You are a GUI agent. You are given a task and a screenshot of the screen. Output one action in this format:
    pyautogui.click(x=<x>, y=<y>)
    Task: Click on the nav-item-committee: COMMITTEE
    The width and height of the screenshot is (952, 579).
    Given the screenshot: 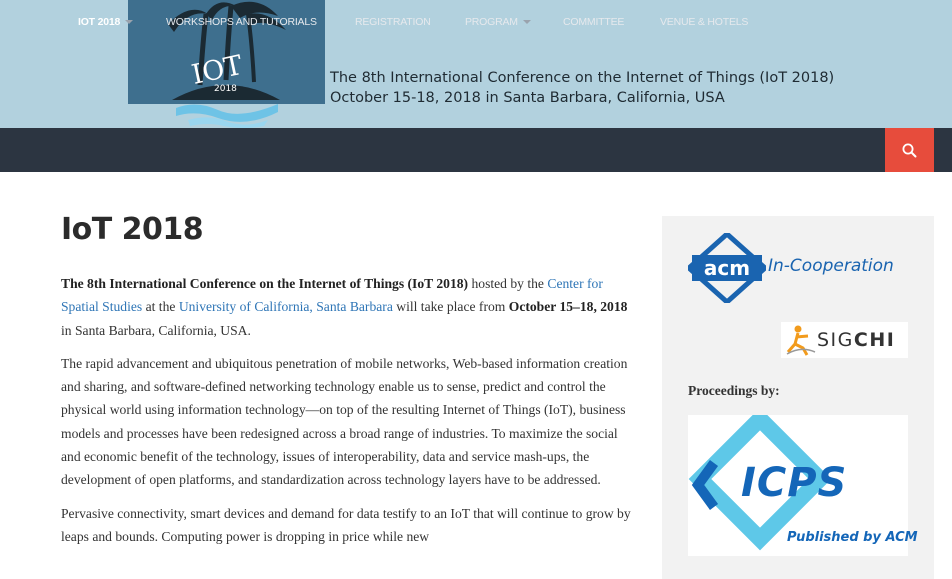 What is the action you would take?
    pyautogui.click(x=593, y=22)
    